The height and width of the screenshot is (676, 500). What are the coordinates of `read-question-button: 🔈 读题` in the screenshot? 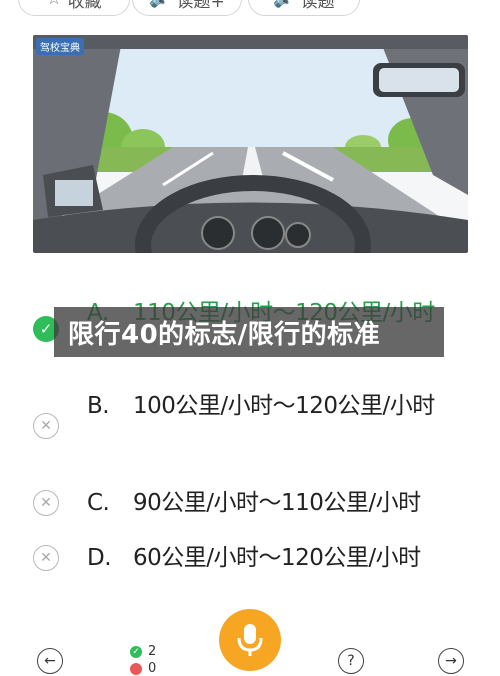 It's located at (304, 8).